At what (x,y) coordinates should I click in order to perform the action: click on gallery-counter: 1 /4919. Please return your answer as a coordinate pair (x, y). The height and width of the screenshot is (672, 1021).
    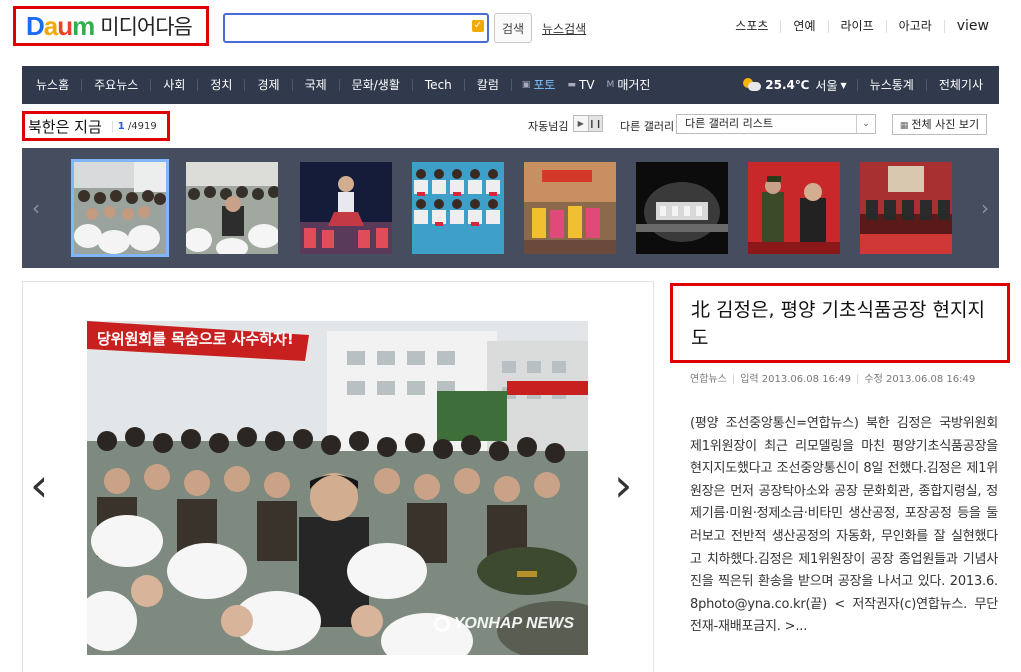
    Looking at the image, I should click on (134, 126).